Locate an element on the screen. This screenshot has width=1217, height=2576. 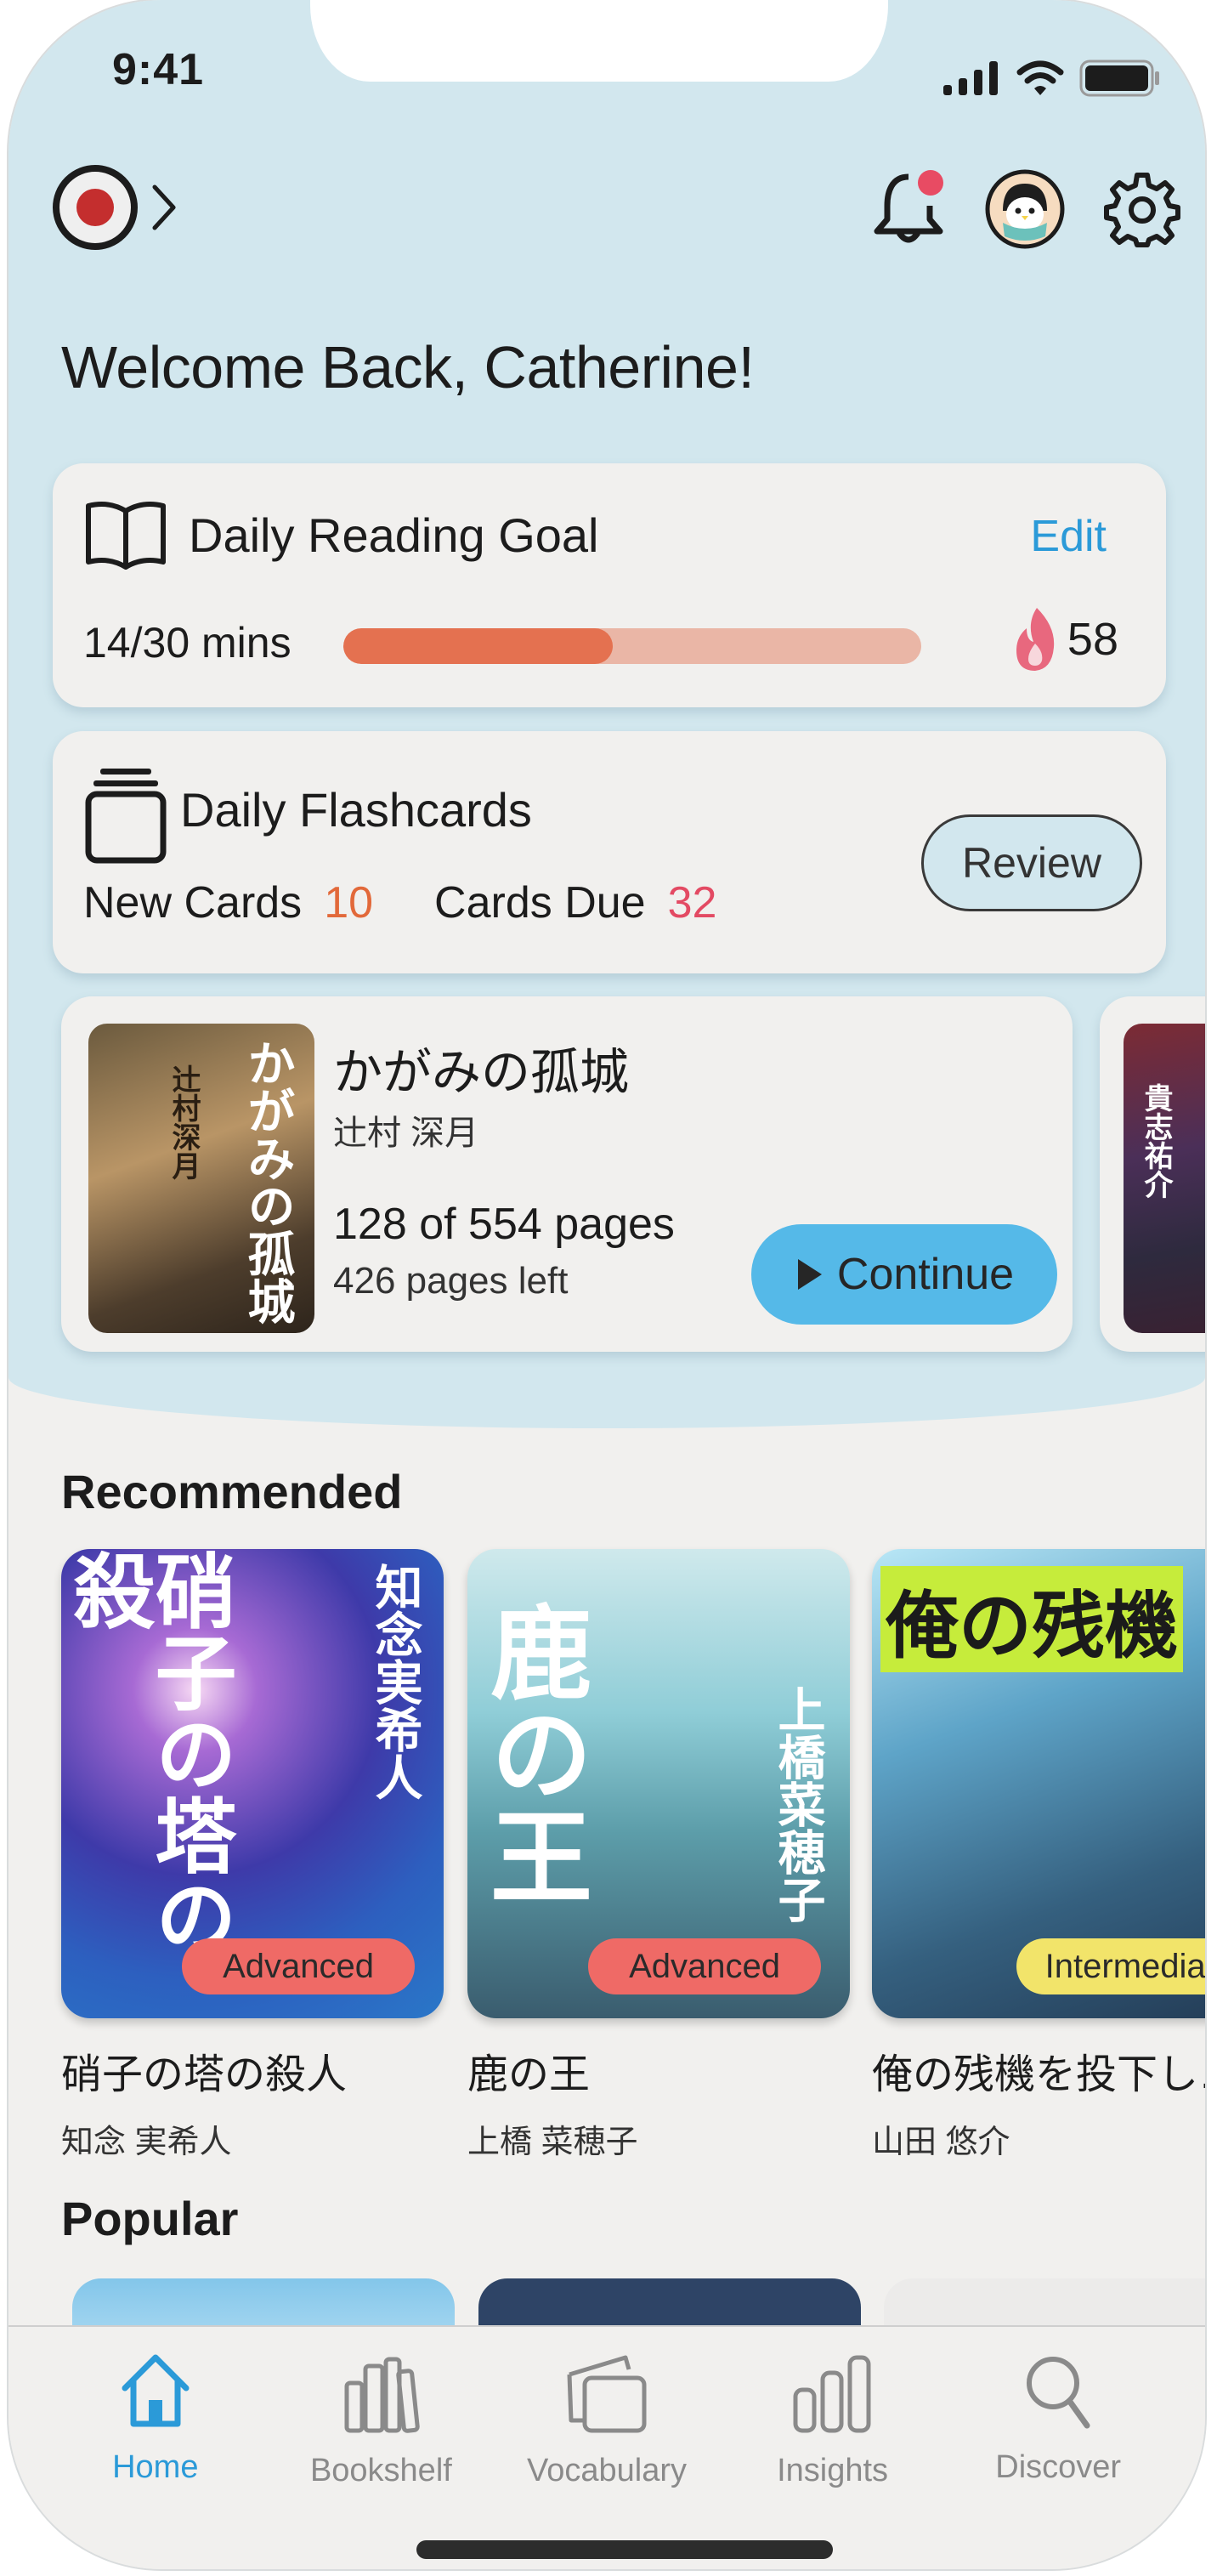
flashcards-stats: New Cards 10 Cards Due 32 is located at coordinates (399, 902).